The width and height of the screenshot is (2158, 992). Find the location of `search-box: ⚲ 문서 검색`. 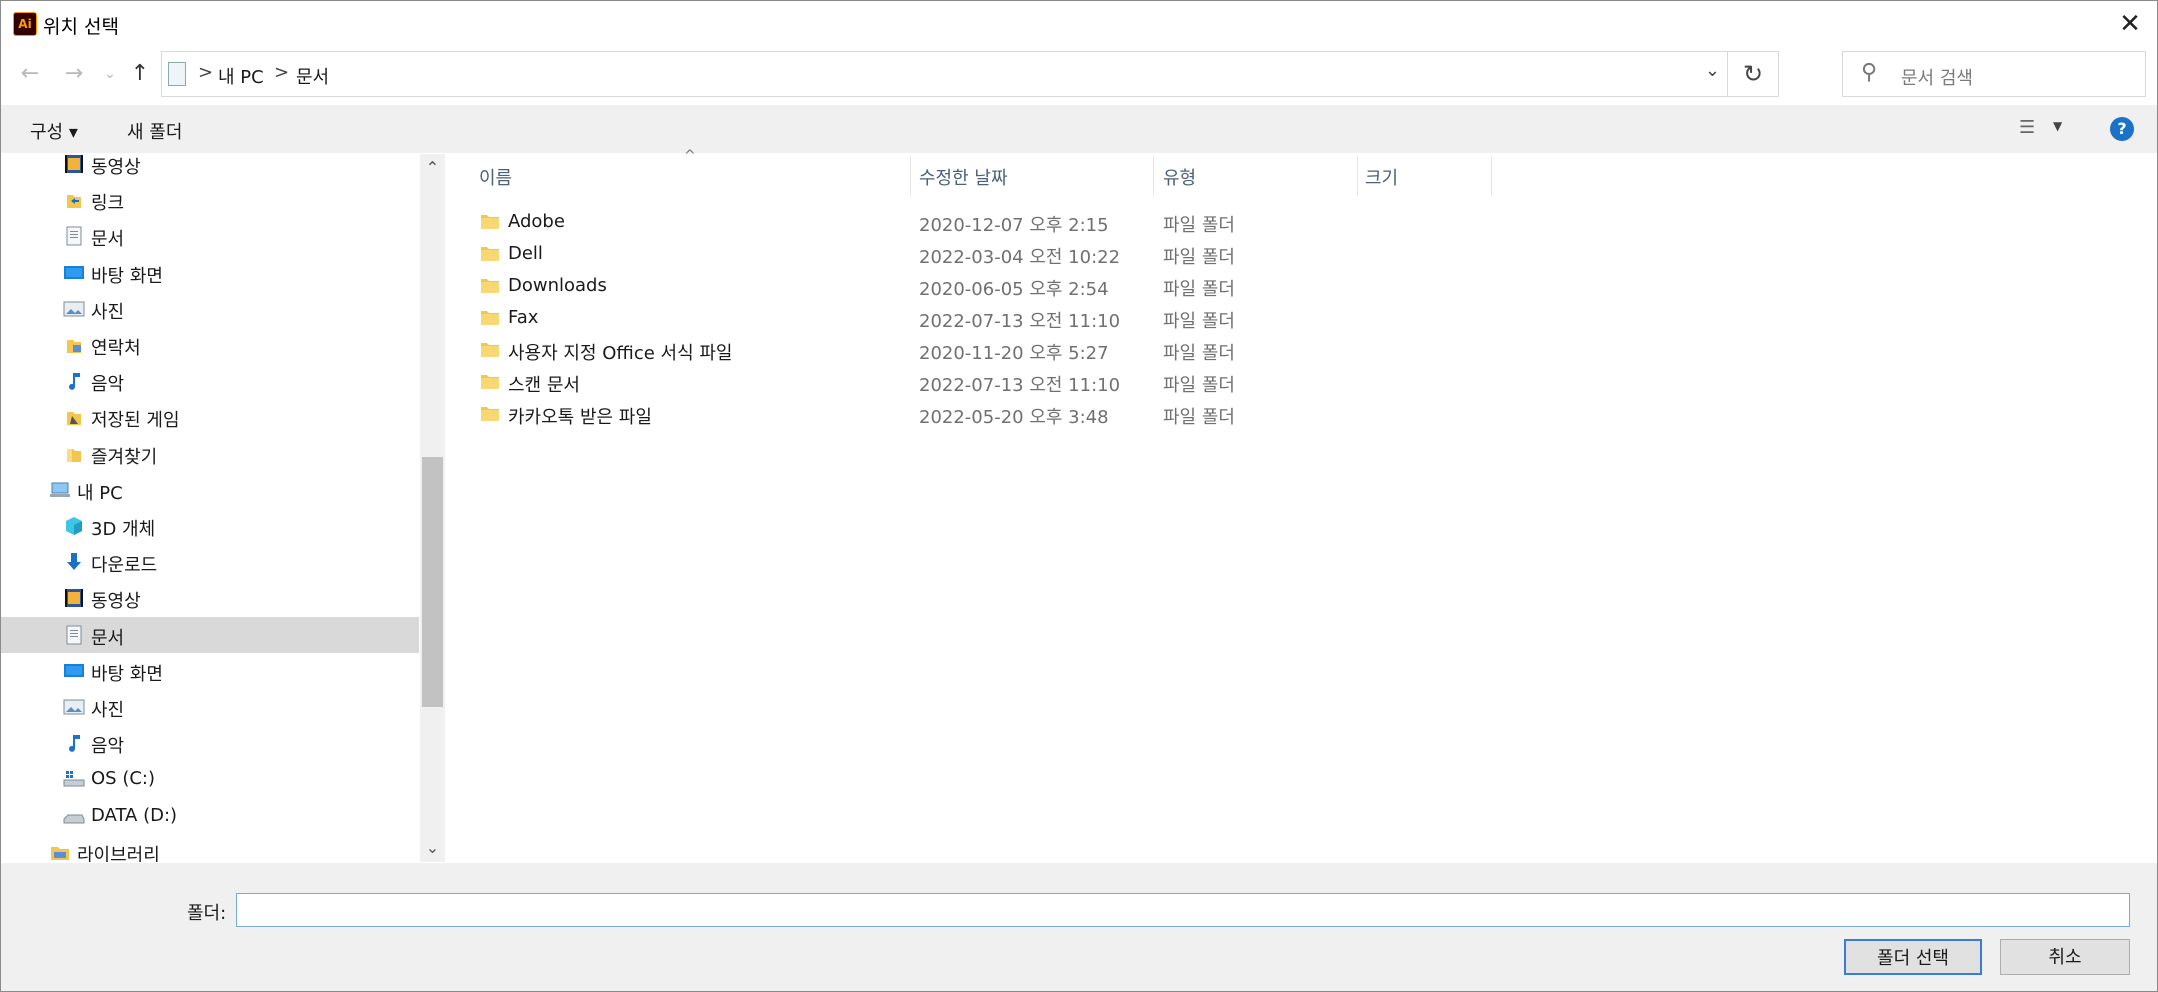

search-box: ⚲ 문서 검색 is located at coordinates (1994, 74).